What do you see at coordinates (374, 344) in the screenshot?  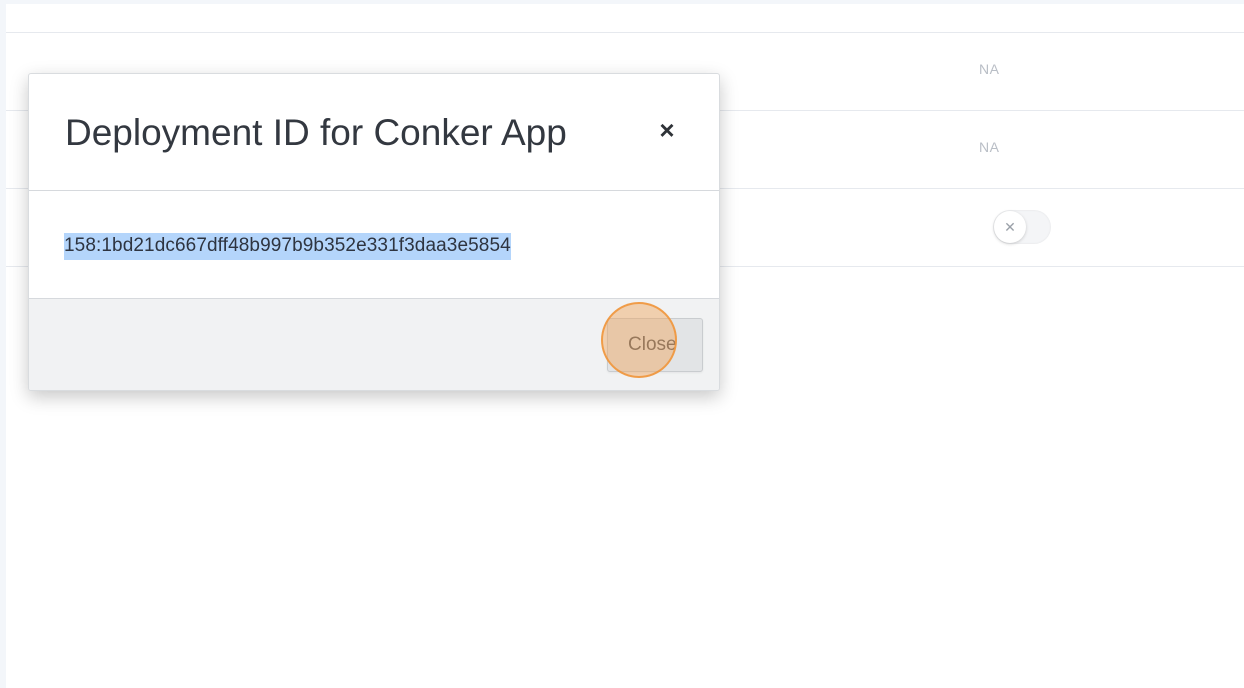 I see `modal-footer: Close` at bounding box center [374, 344].